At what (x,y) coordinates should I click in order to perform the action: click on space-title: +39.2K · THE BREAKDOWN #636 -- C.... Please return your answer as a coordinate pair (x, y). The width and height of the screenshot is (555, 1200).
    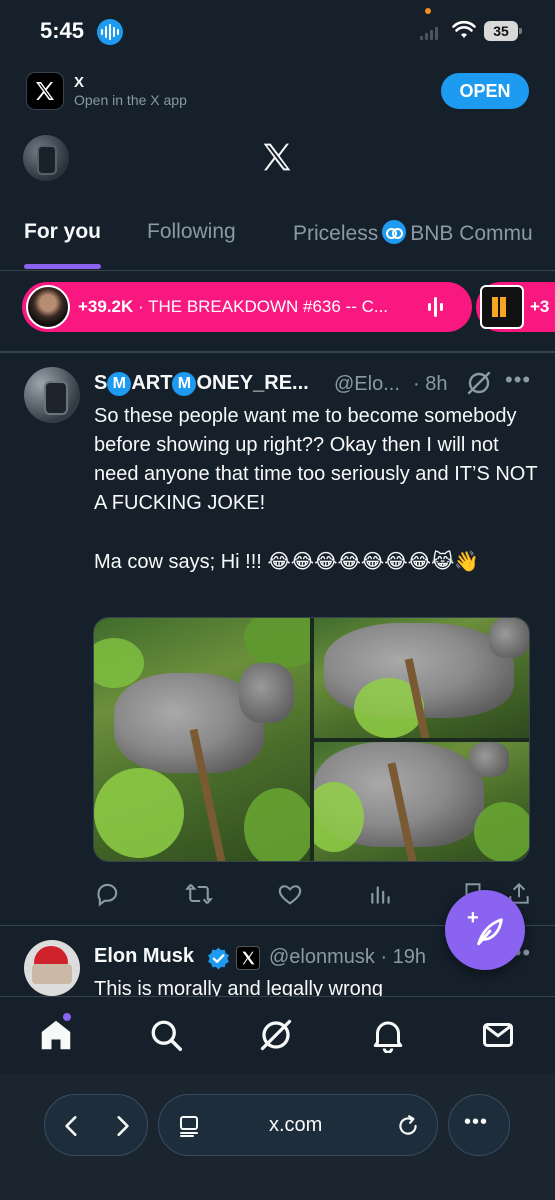
    Looking at the image, I should click on (233, 307).